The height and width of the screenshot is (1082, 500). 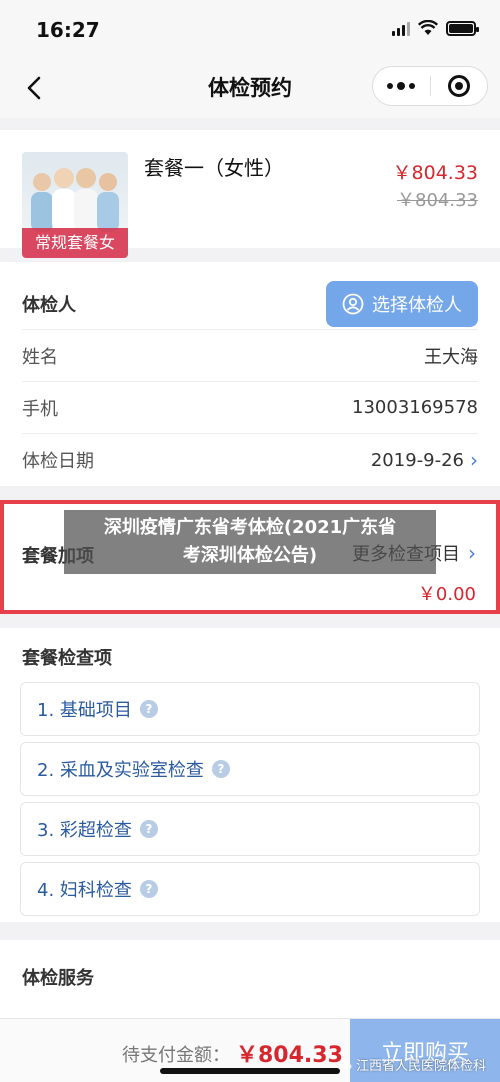 What do you see at coordinates (353, 303) in the screenshot?
I see `user-icon` at bounding box center [353, 303].